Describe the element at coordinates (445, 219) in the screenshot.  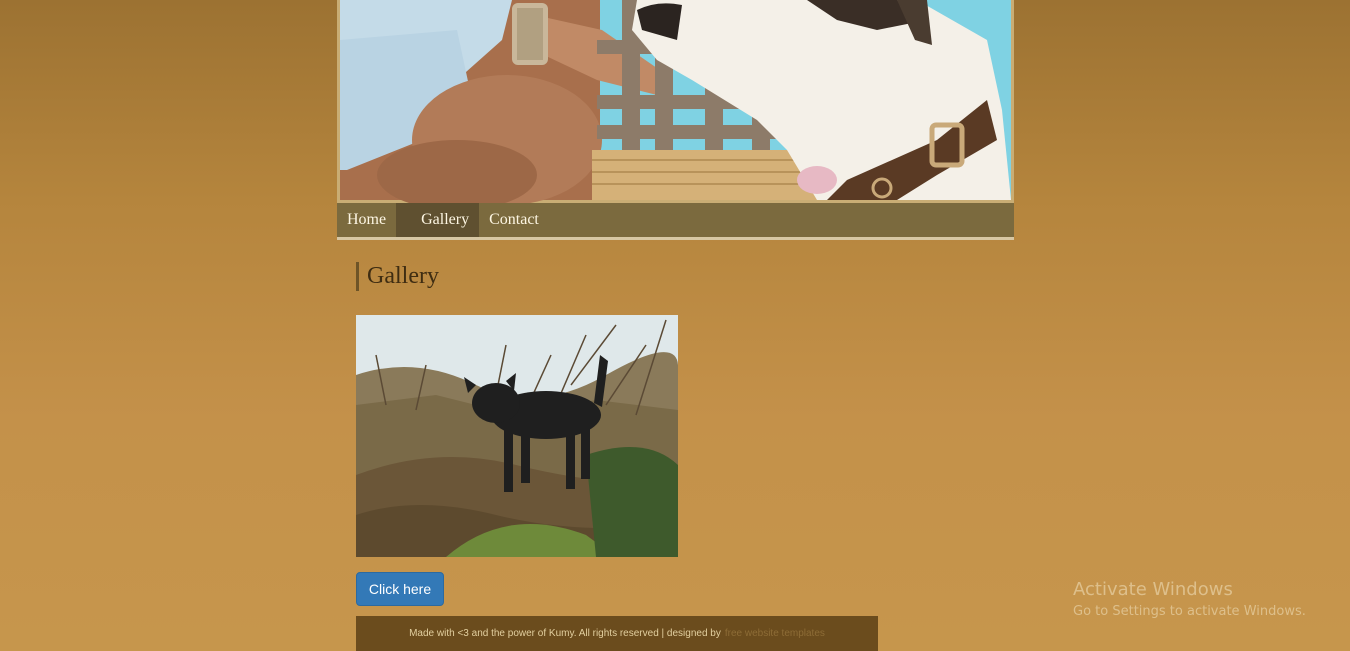
I see `nav-item-label: Gallery` at that location.